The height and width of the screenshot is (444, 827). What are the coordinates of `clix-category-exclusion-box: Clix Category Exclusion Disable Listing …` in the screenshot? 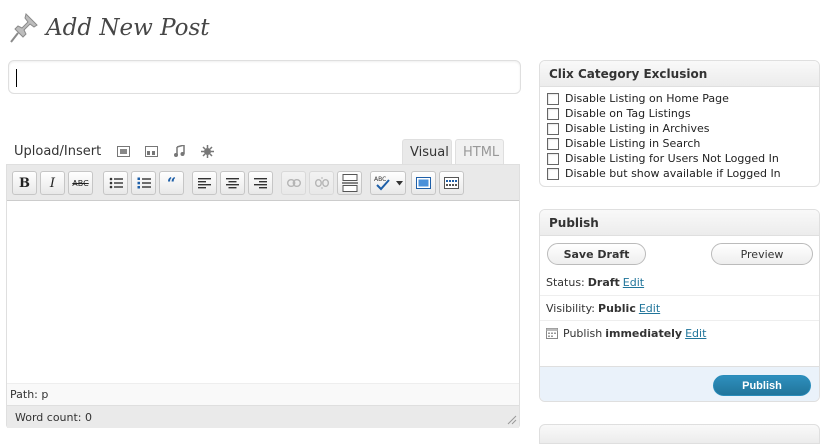 It's located at (679, 123).